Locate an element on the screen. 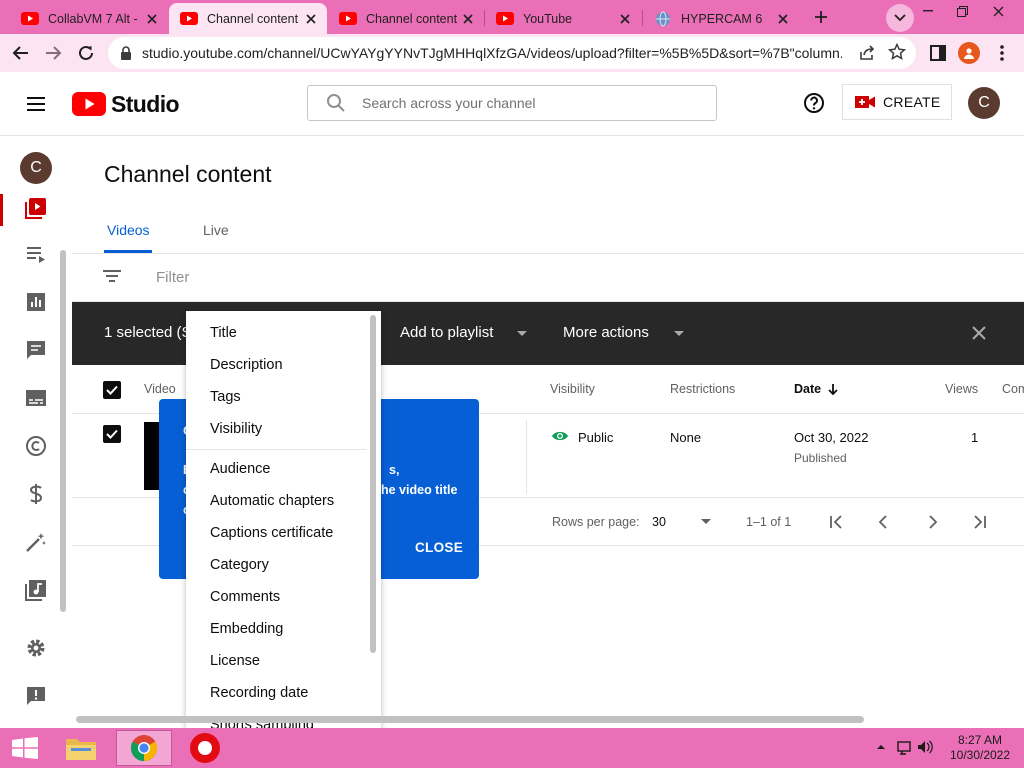 Image resolution: width=1024 pixels, height=768 pixels. browser-tab-hypercam: HYPERCAM 6 is located at coordinates (721, 18).